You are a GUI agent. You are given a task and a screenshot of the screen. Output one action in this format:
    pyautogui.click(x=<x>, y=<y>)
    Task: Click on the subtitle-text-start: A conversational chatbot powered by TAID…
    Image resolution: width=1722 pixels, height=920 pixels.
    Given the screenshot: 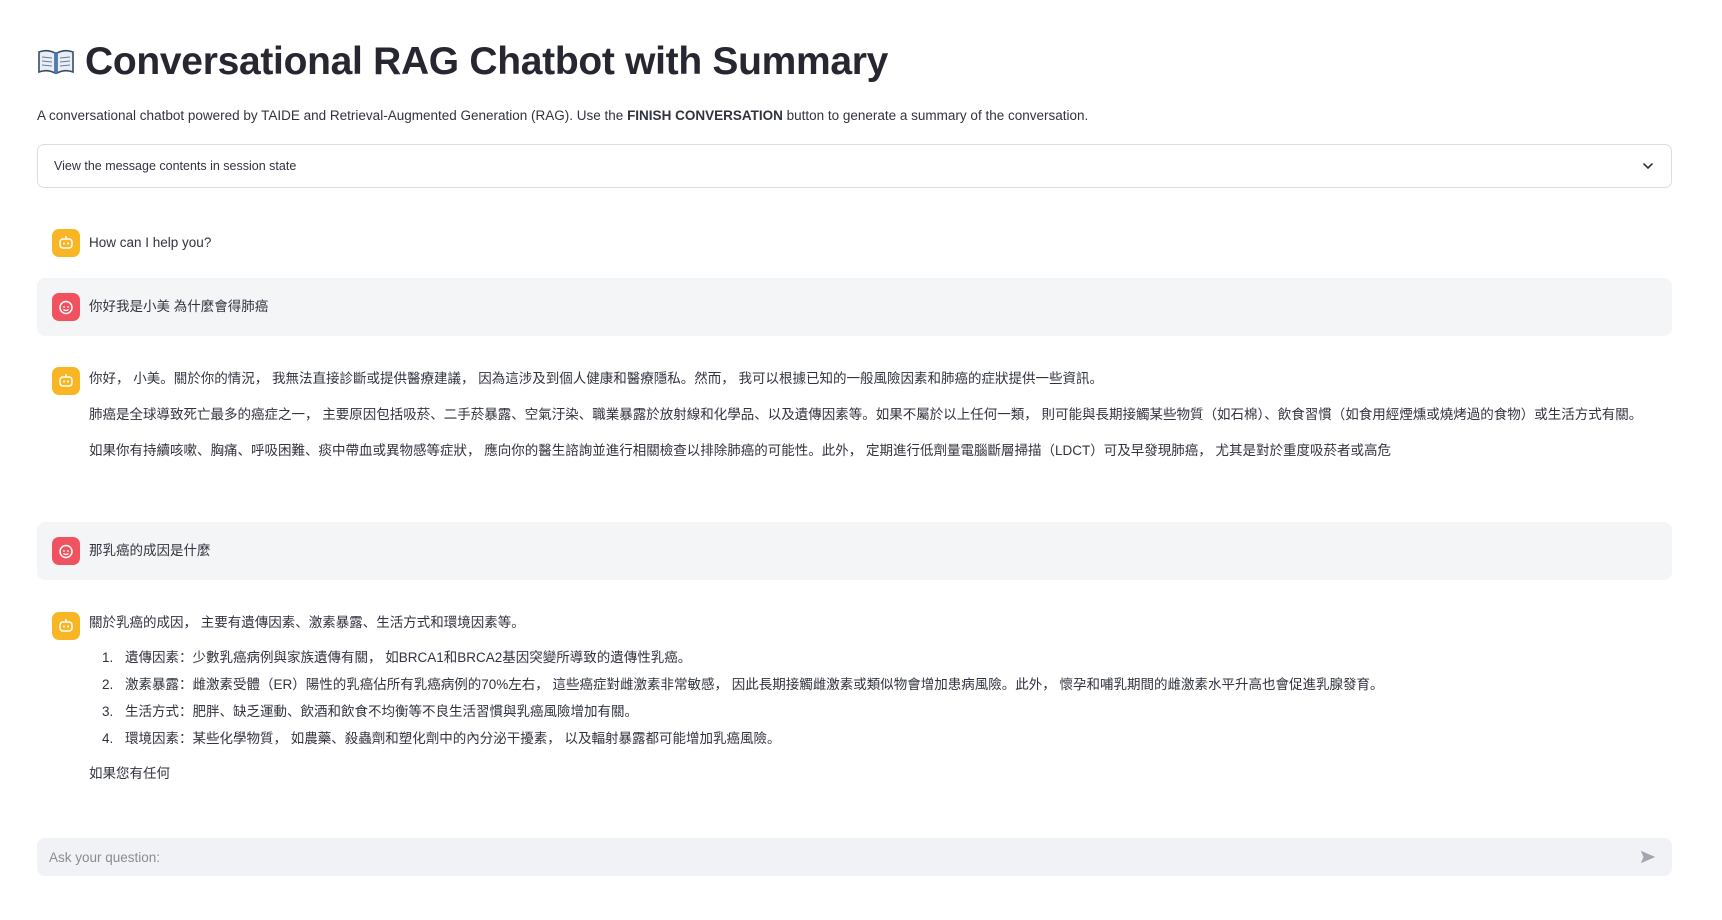 What is the action you would take?
    pyautogui.click(x=332, y=115)
    